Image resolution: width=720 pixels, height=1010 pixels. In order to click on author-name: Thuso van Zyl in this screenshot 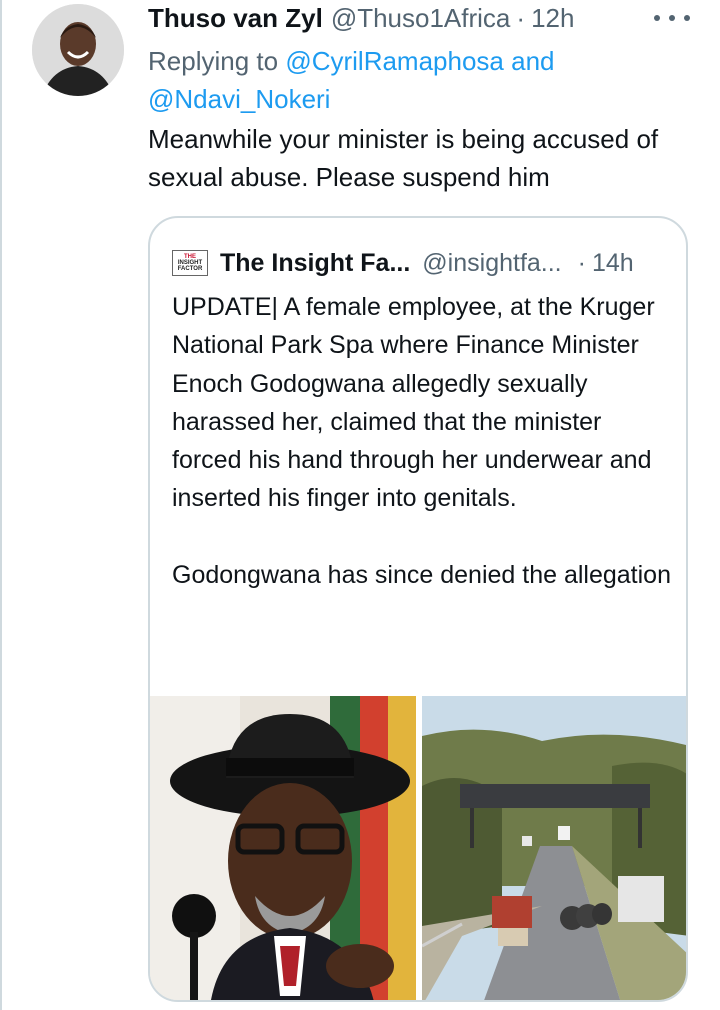, I will do `click(235, 18)`.